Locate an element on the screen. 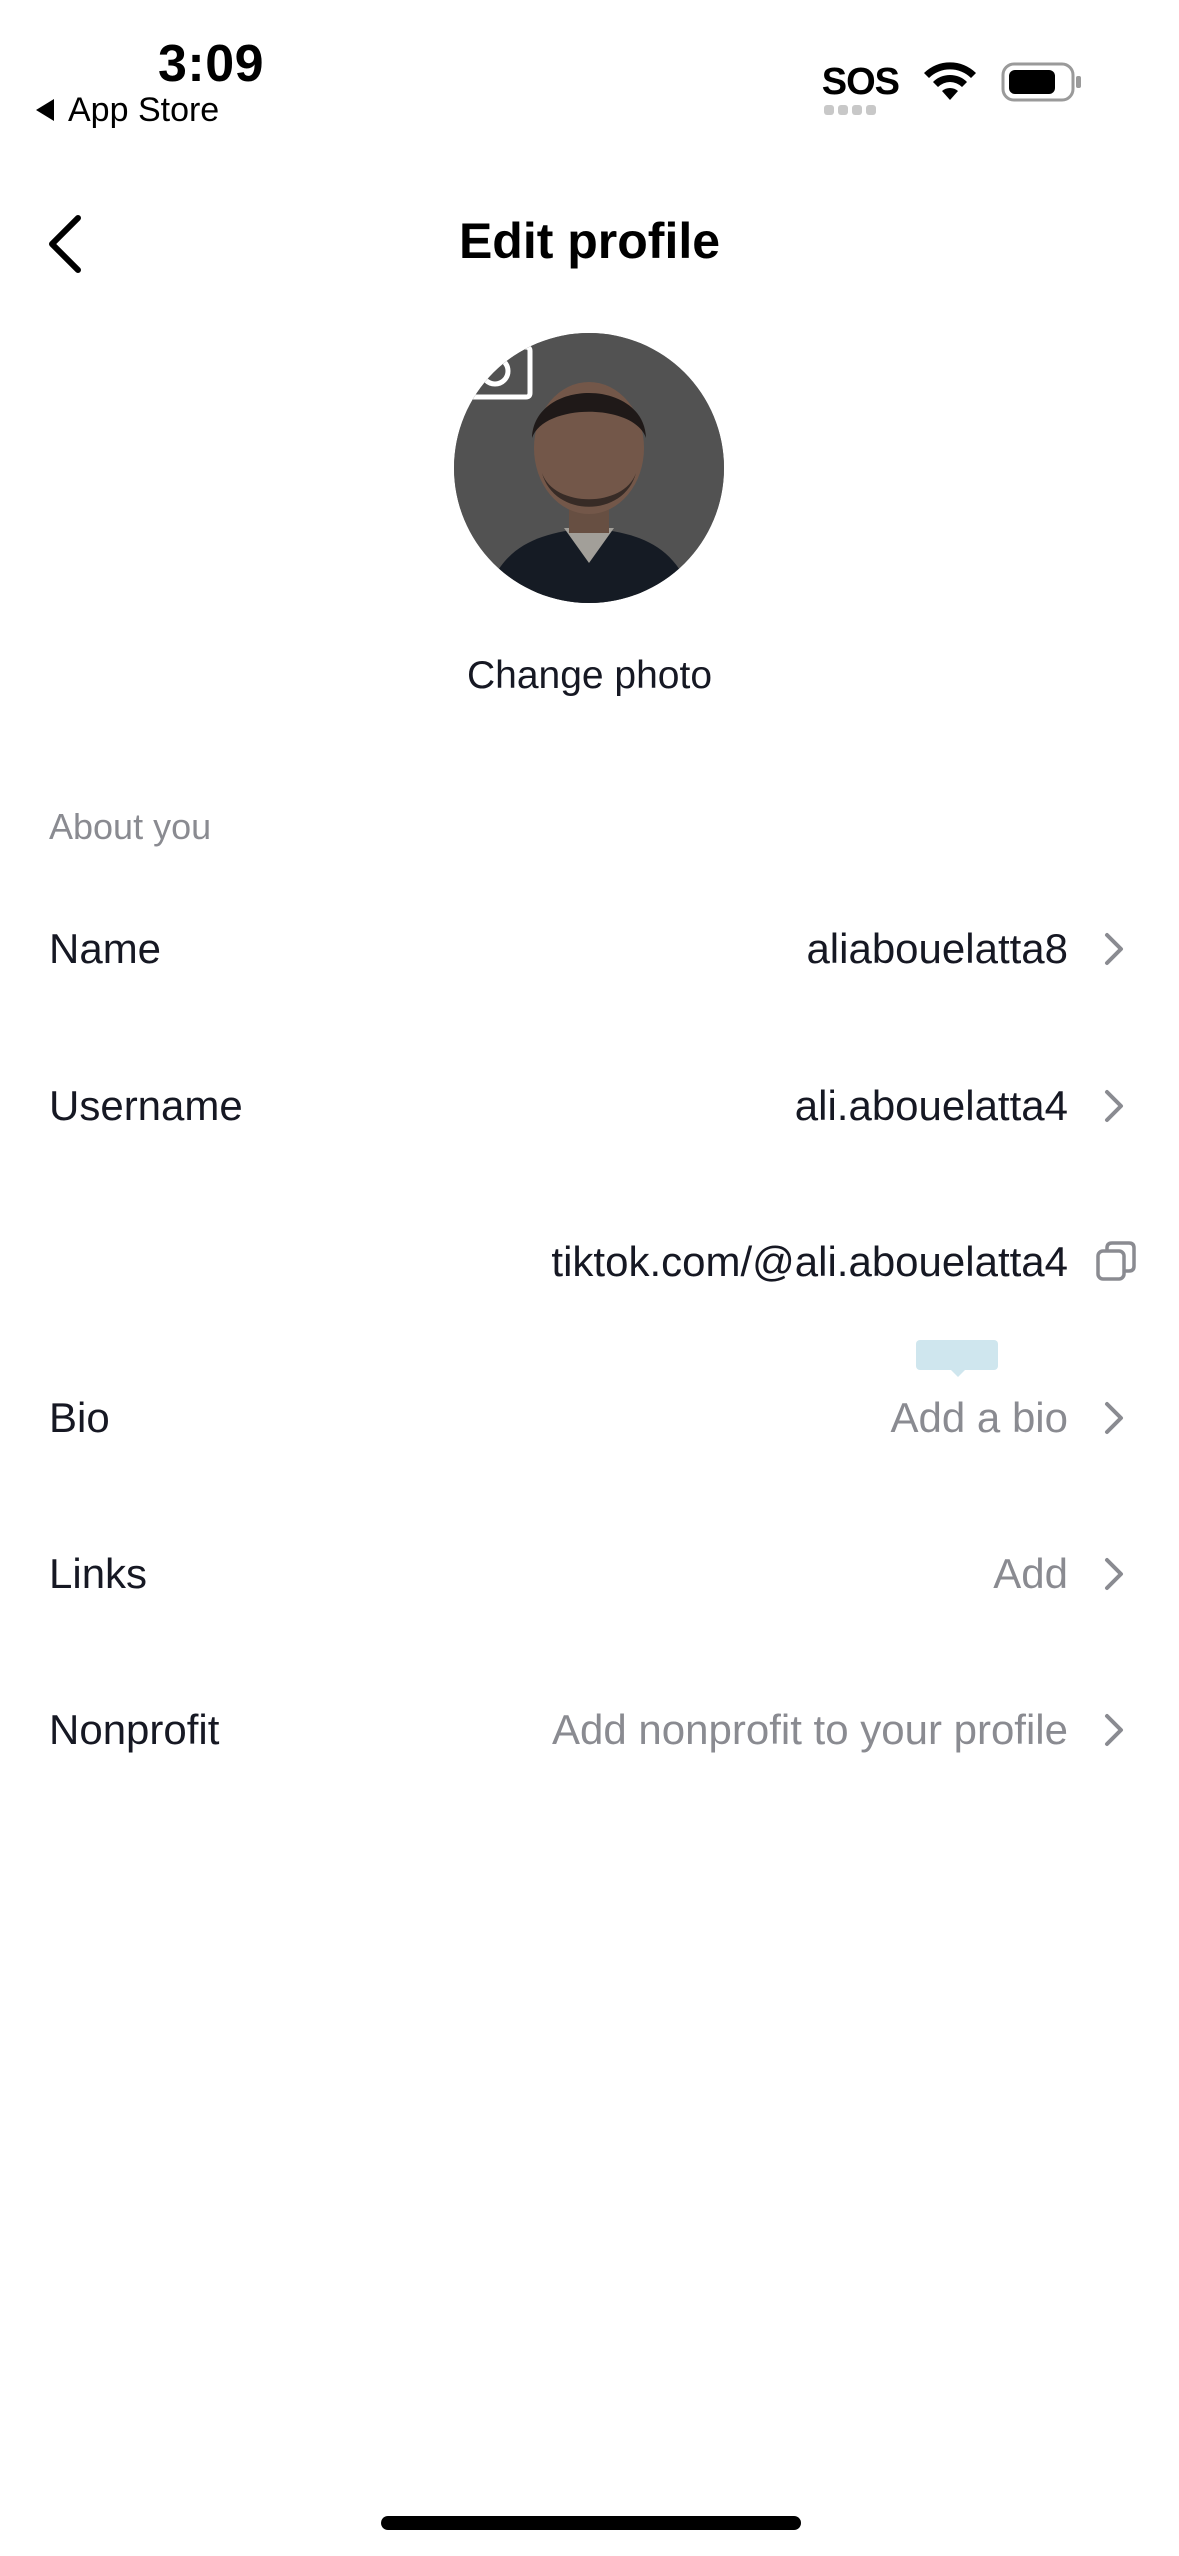 Image resolution: width=1179 pixels, height=2556 pixels. username-value: ali.abouelatta4 is located at coordinates (931, 1105).